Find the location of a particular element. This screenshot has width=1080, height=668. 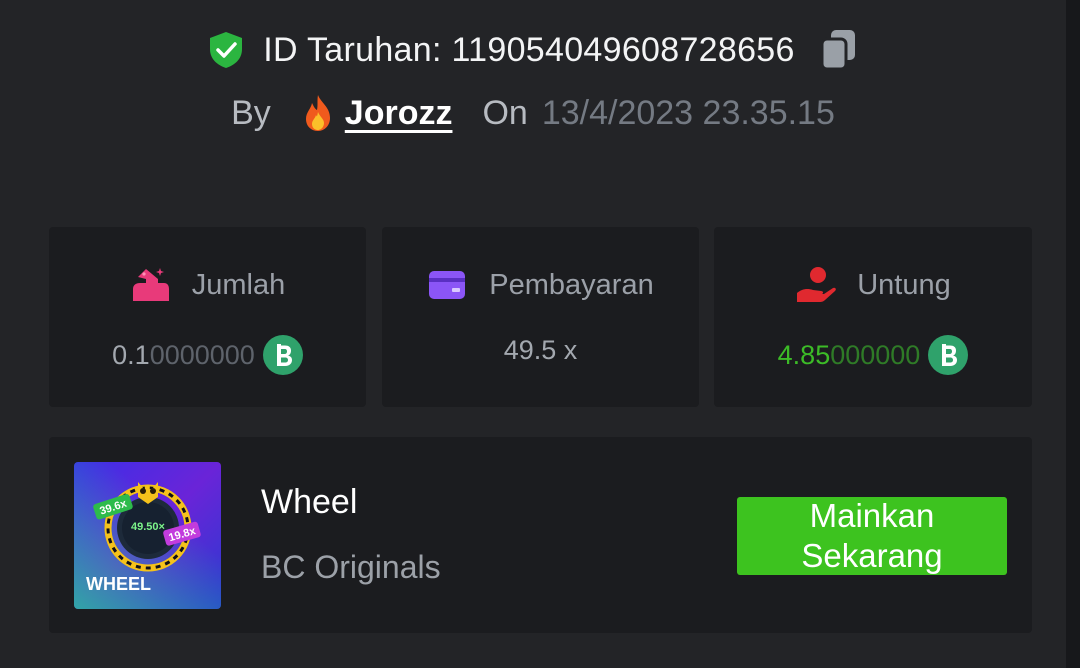

thumb-title: WHEEL is located at coordinates (118, 584).